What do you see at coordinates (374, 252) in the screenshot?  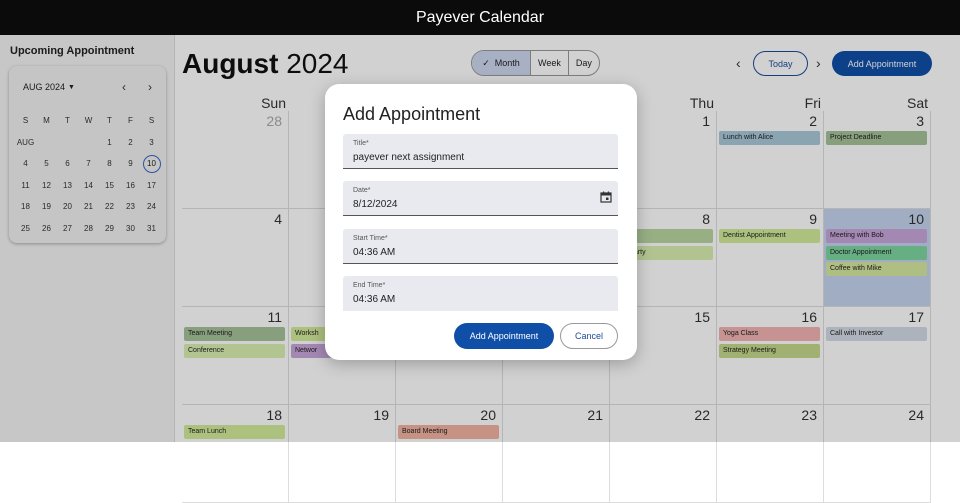 I see `start-time-value: 04:36 AM` at bounding box center [374, 252].